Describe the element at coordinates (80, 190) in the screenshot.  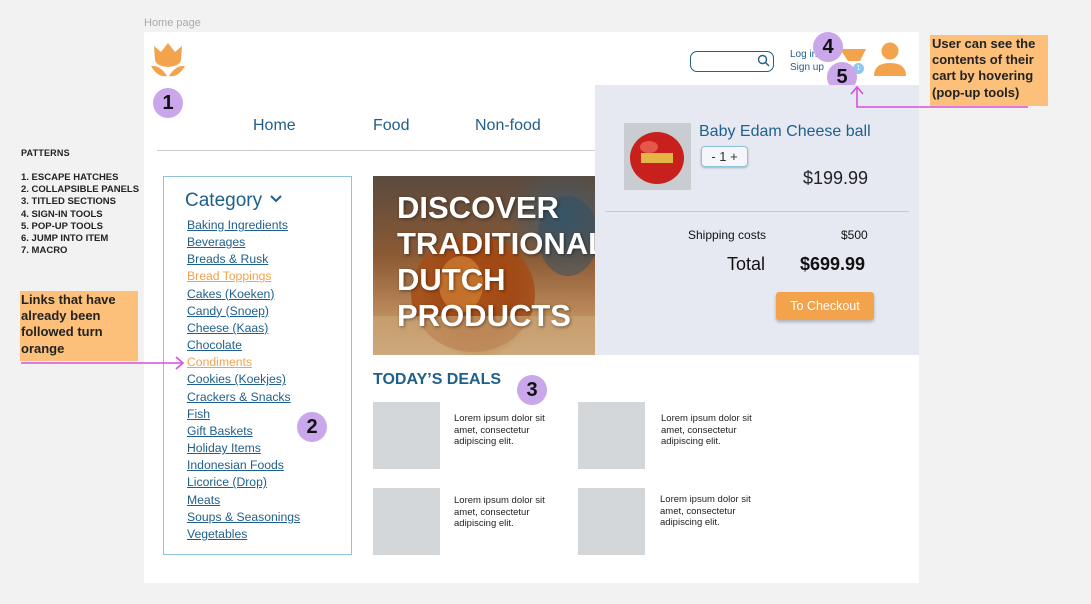
I see `pattern-item: 2. COLLAPSIBLE PANELS` at that location.